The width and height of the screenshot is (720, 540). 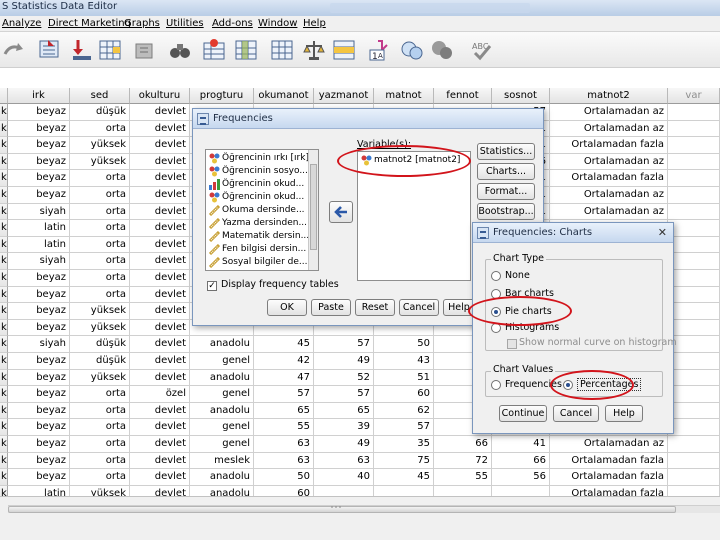 I want to click on insert-variable-icon, so click(x=246, y=50).